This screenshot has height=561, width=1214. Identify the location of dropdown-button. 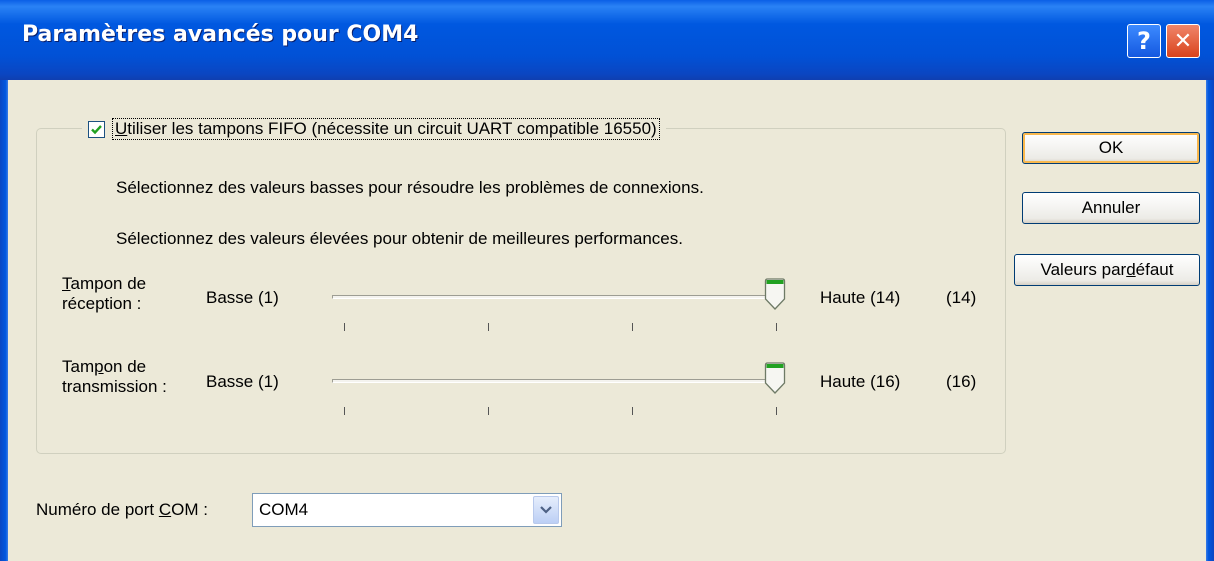
(546, 510).